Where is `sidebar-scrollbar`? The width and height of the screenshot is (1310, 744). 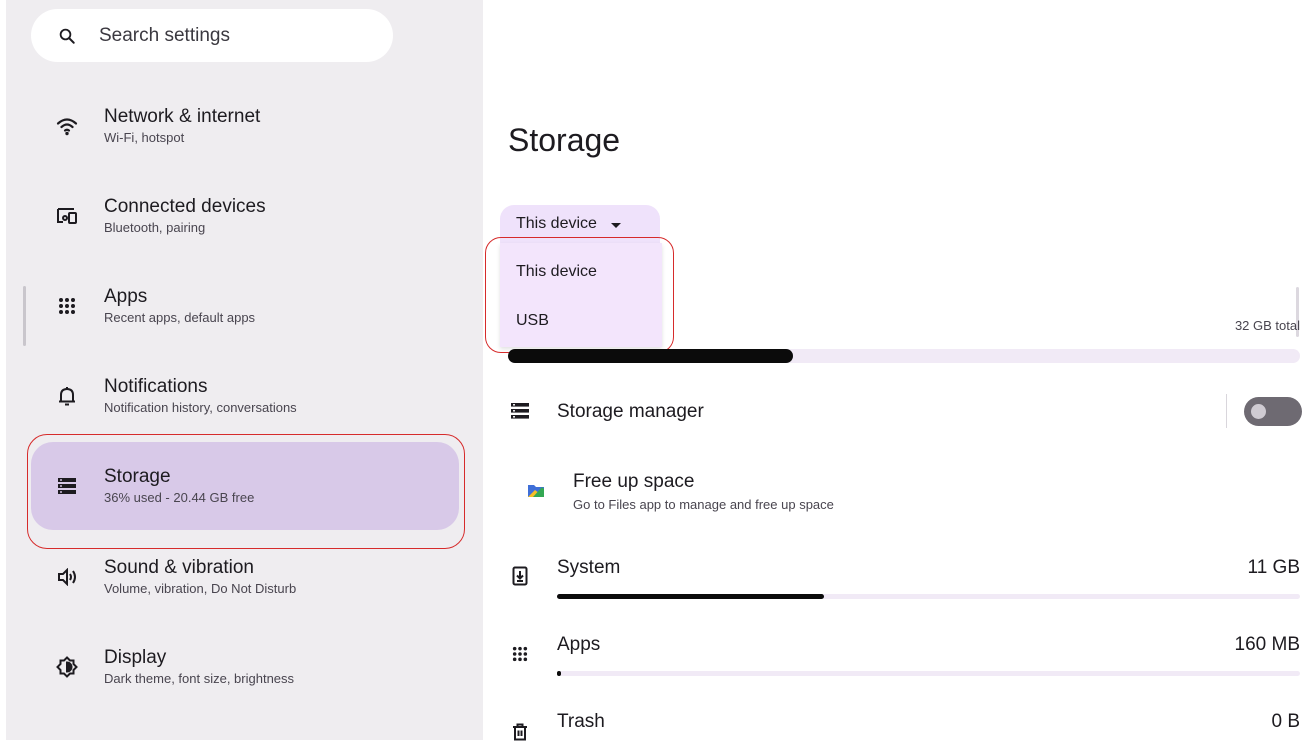 sidebar-scrollbar is located at coordinates (24, 316).